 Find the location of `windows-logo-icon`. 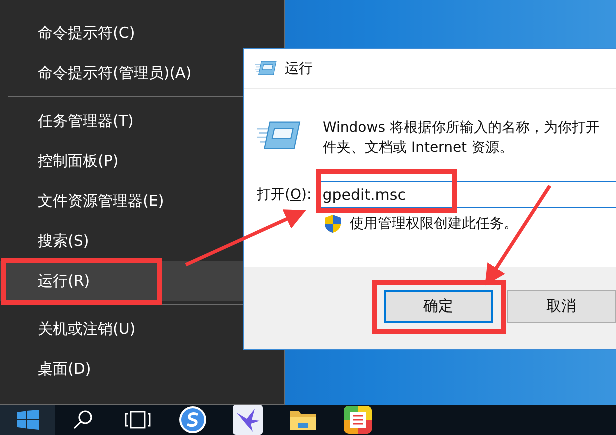

windows-logo-icon is located at coordinates (27, 420).